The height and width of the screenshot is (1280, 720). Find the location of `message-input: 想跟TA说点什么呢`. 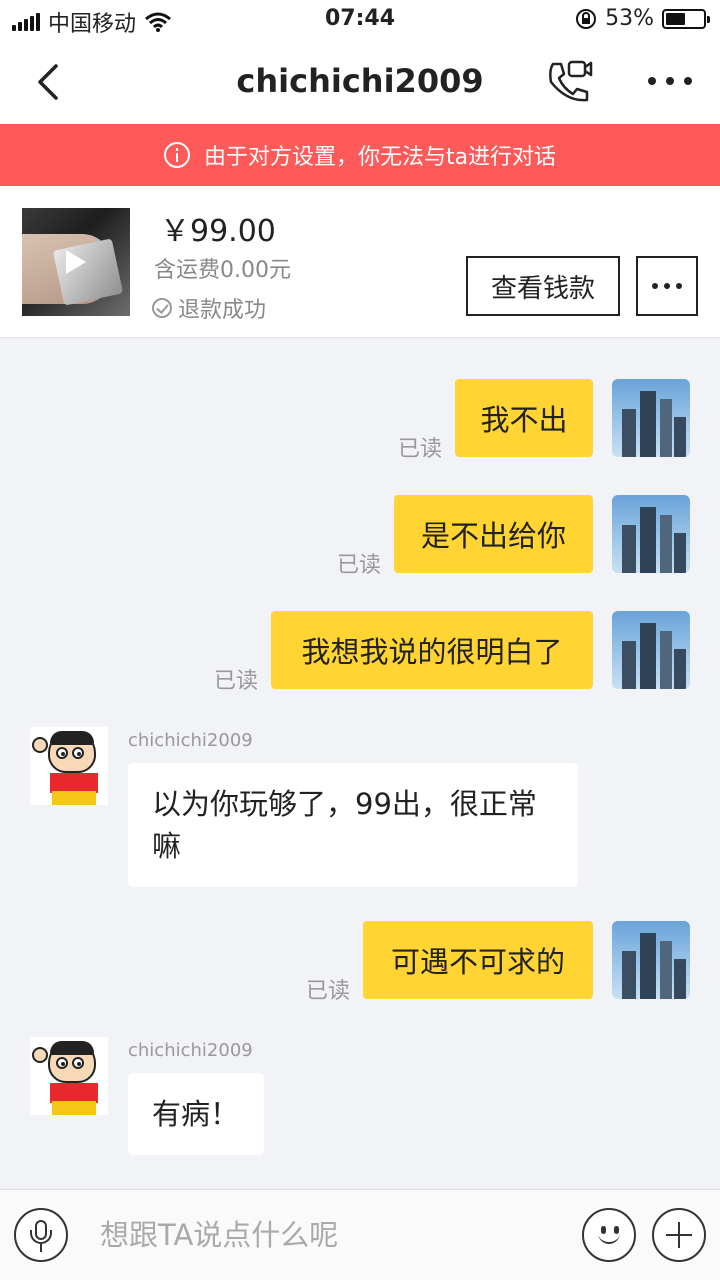

message-input: 想跟TA说点什么呢 is located at coordinates (219, 1233).